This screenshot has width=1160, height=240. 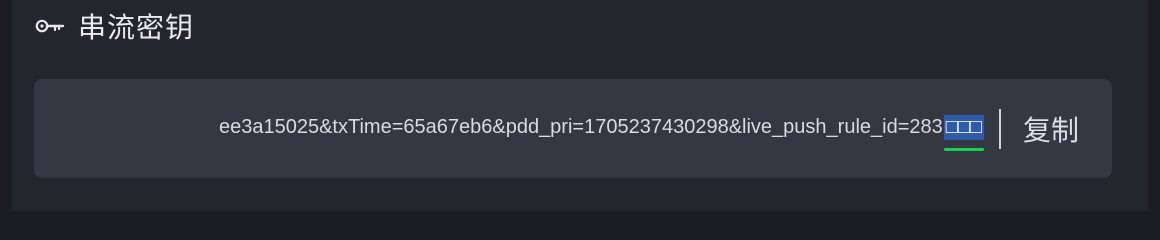 I want to click on selected-text-value: □□□, so click(x=964, y=127).